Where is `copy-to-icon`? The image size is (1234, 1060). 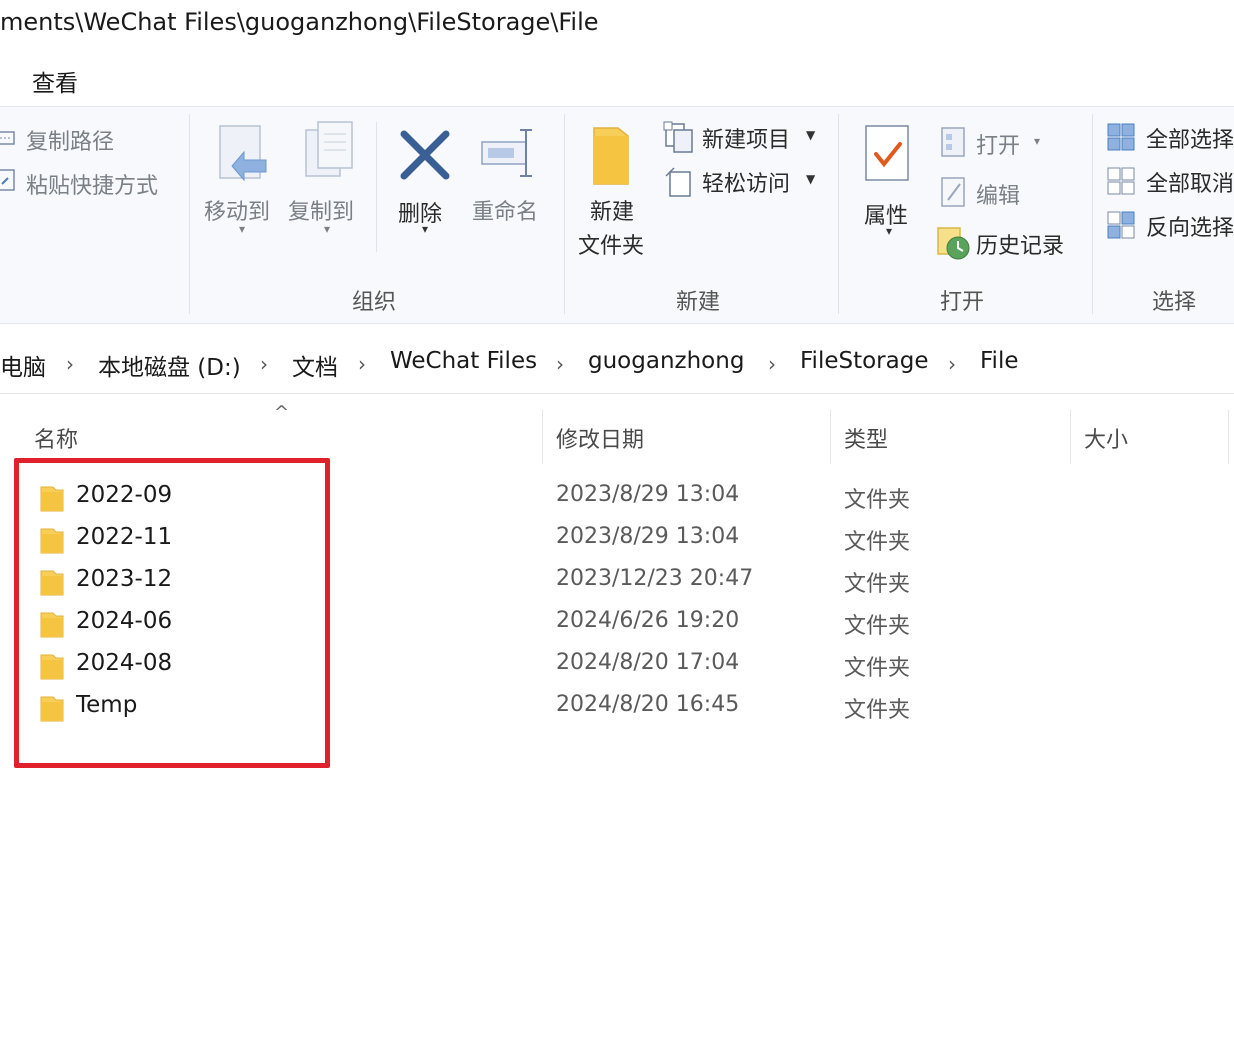 copy-to-icon is located at coordinates (329, 149).